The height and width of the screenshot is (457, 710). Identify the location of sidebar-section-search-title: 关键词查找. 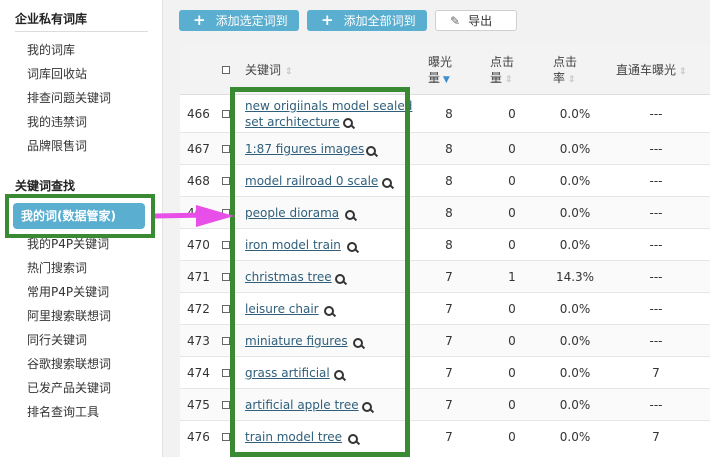
(45, 186).